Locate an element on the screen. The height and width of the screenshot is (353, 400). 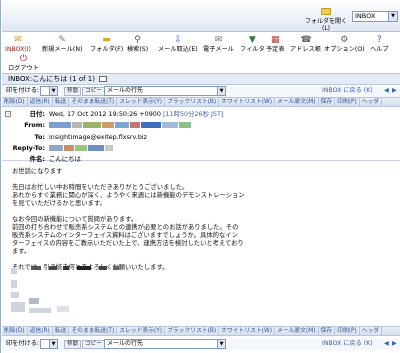
message-info-bar: INBOX:こんにちは (1 of 1) is located at coordinates (201, 79).